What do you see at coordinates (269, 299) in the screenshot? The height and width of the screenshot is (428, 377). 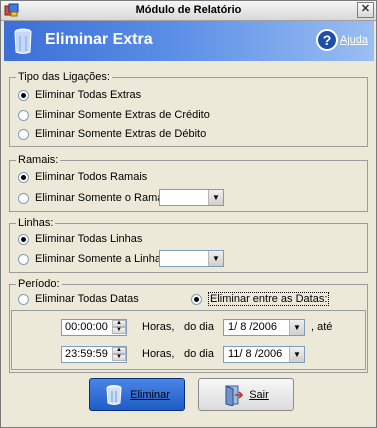 I see `radio-label: Eliminar entre as Datas:` at bounding box center [269, 299].